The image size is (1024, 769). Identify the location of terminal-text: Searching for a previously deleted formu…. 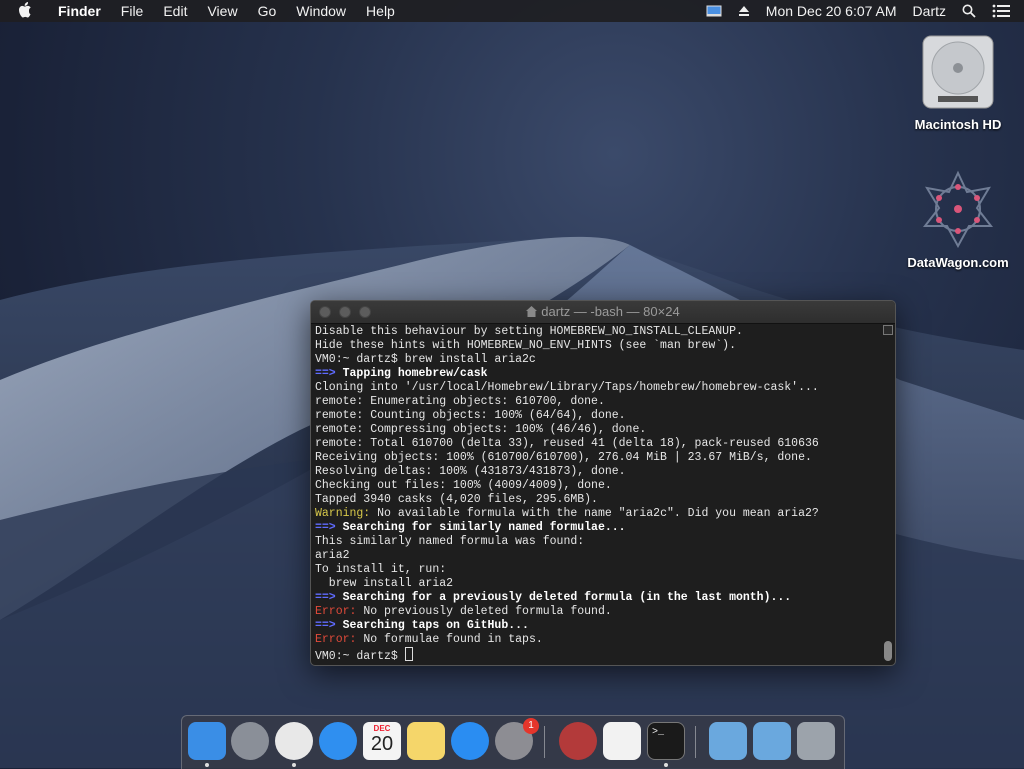
(567, 597).